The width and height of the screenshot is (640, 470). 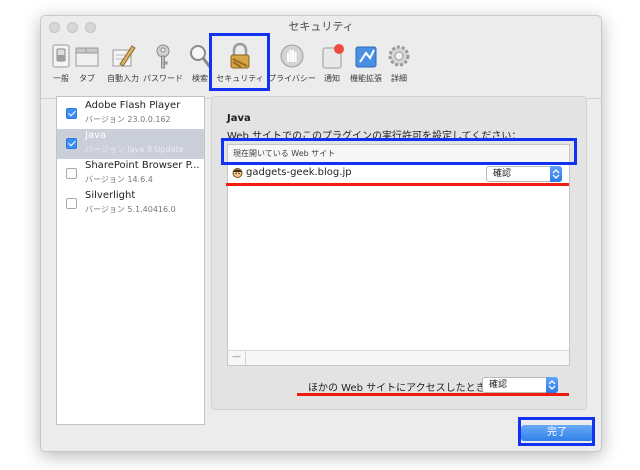 What do you see at coordinates (71, 173) in the screenshot?
I see `plugin-checkbox-sharepoint` at bounding box center [71, 173].